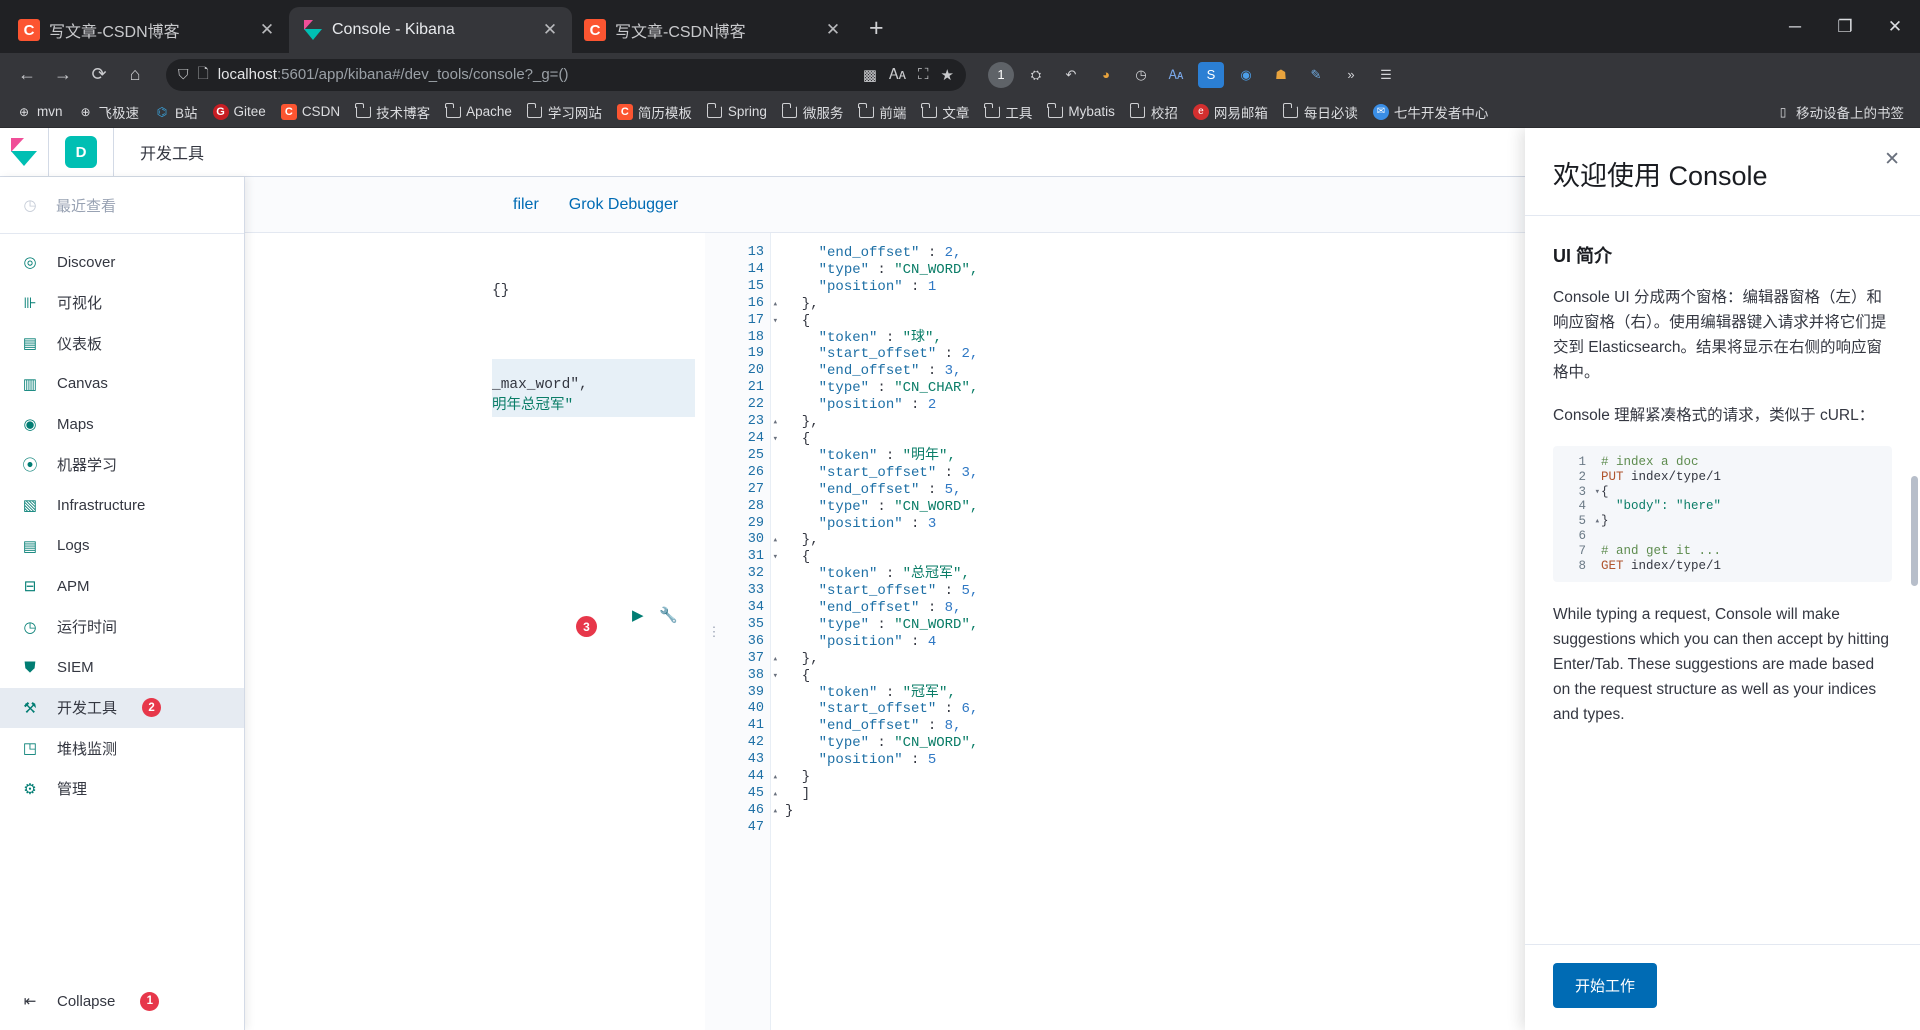  I want to click on sidebar-item-machine-learning: ⦿ 机器学习, so click(122, 465).